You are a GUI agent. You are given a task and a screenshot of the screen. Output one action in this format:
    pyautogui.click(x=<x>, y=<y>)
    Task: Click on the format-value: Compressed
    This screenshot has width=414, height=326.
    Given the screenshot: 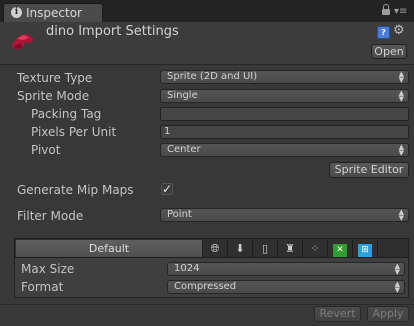 What is the action you would take?
    pyautogui.click(x=205, y=286)
    